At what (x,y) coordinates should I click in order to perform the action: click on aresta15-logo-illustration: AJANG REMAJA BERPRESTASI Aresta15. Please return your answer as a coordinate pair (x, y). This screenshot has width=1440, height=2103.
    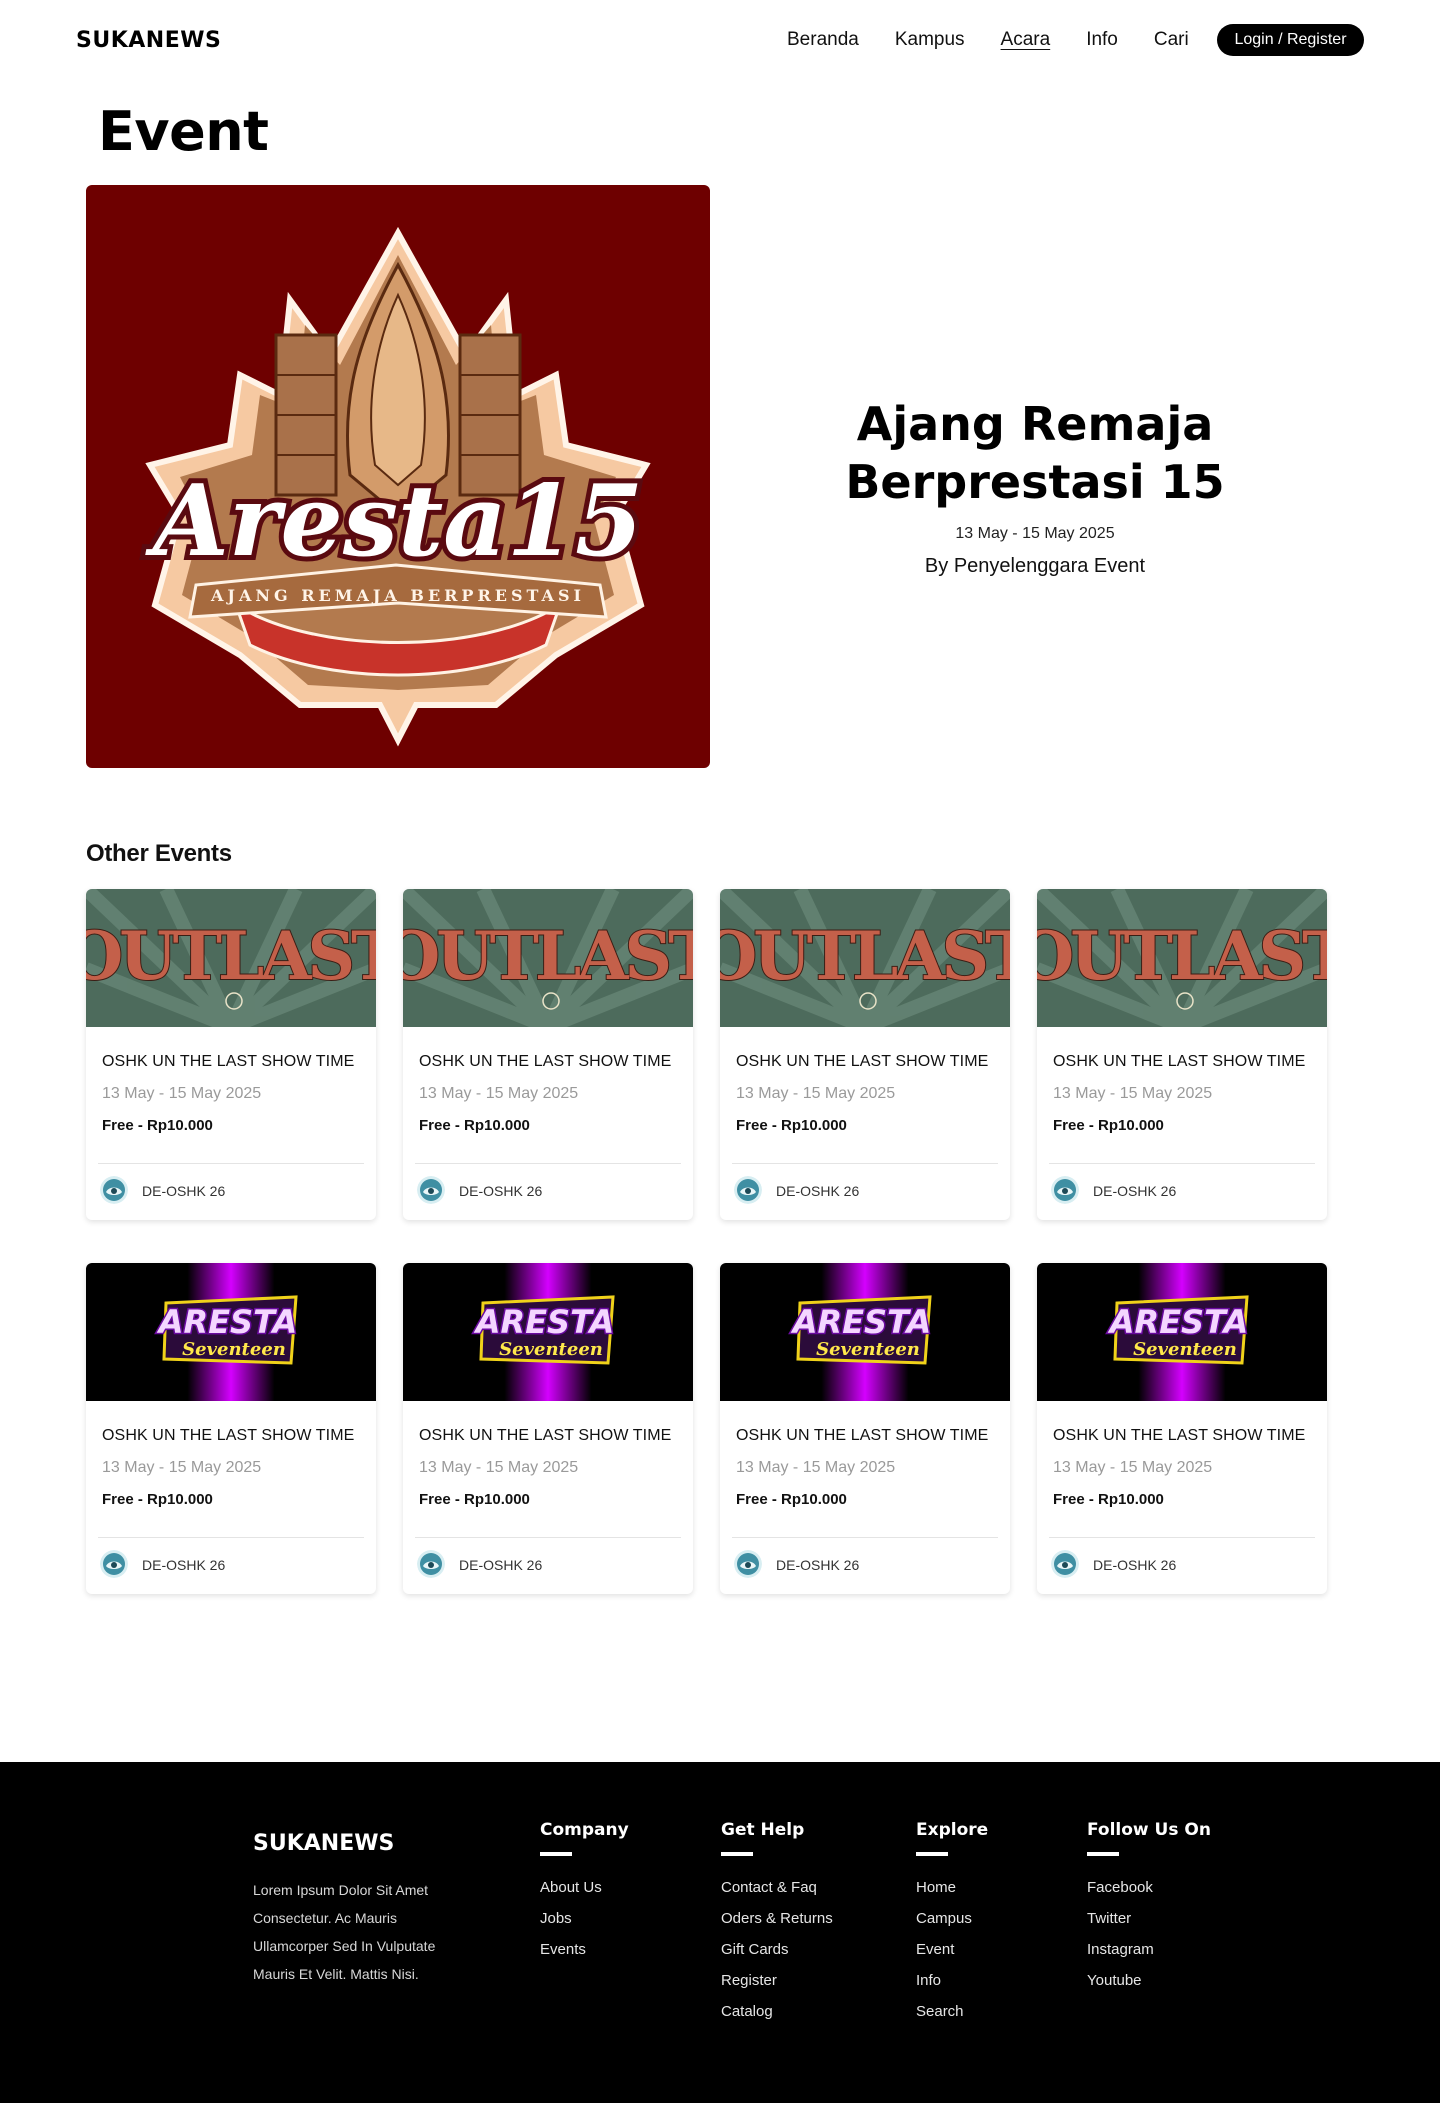
    Looking at the image, I should click on (395, 486).